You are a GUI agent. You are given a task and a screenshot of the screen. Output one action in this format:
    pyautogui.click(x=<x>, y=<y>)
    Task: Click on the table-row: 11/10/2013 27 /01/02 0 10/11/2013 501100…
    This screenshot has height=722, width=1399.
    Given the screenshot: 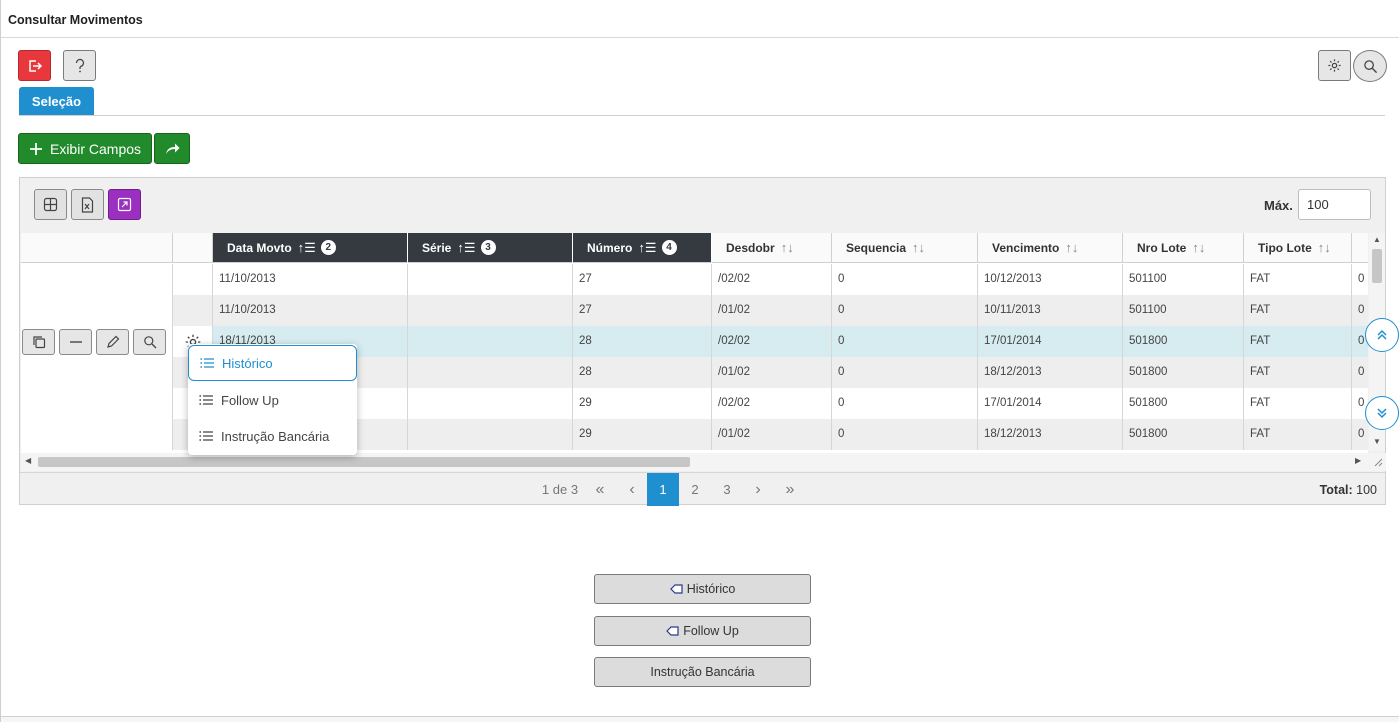 What is the action you would take?
    pyautogui.click(x=694, y=310)
    